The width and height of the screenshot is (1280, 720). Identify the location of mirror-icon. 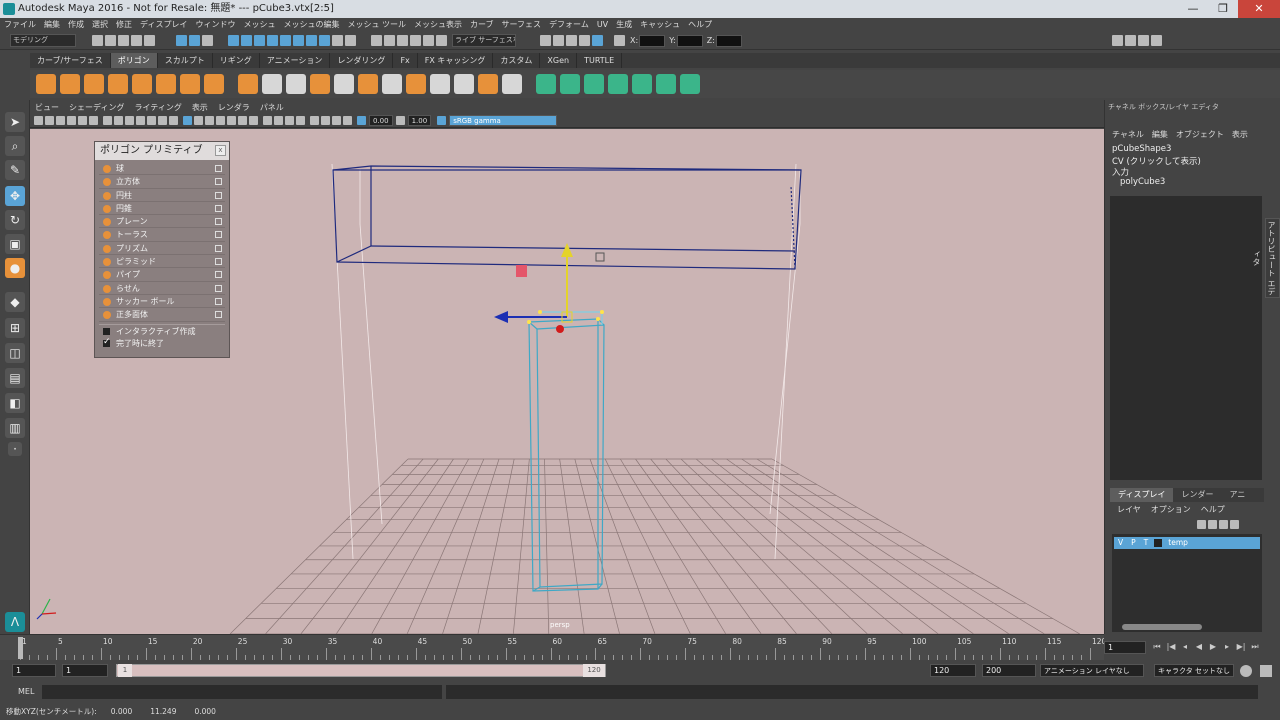
(512, 84).